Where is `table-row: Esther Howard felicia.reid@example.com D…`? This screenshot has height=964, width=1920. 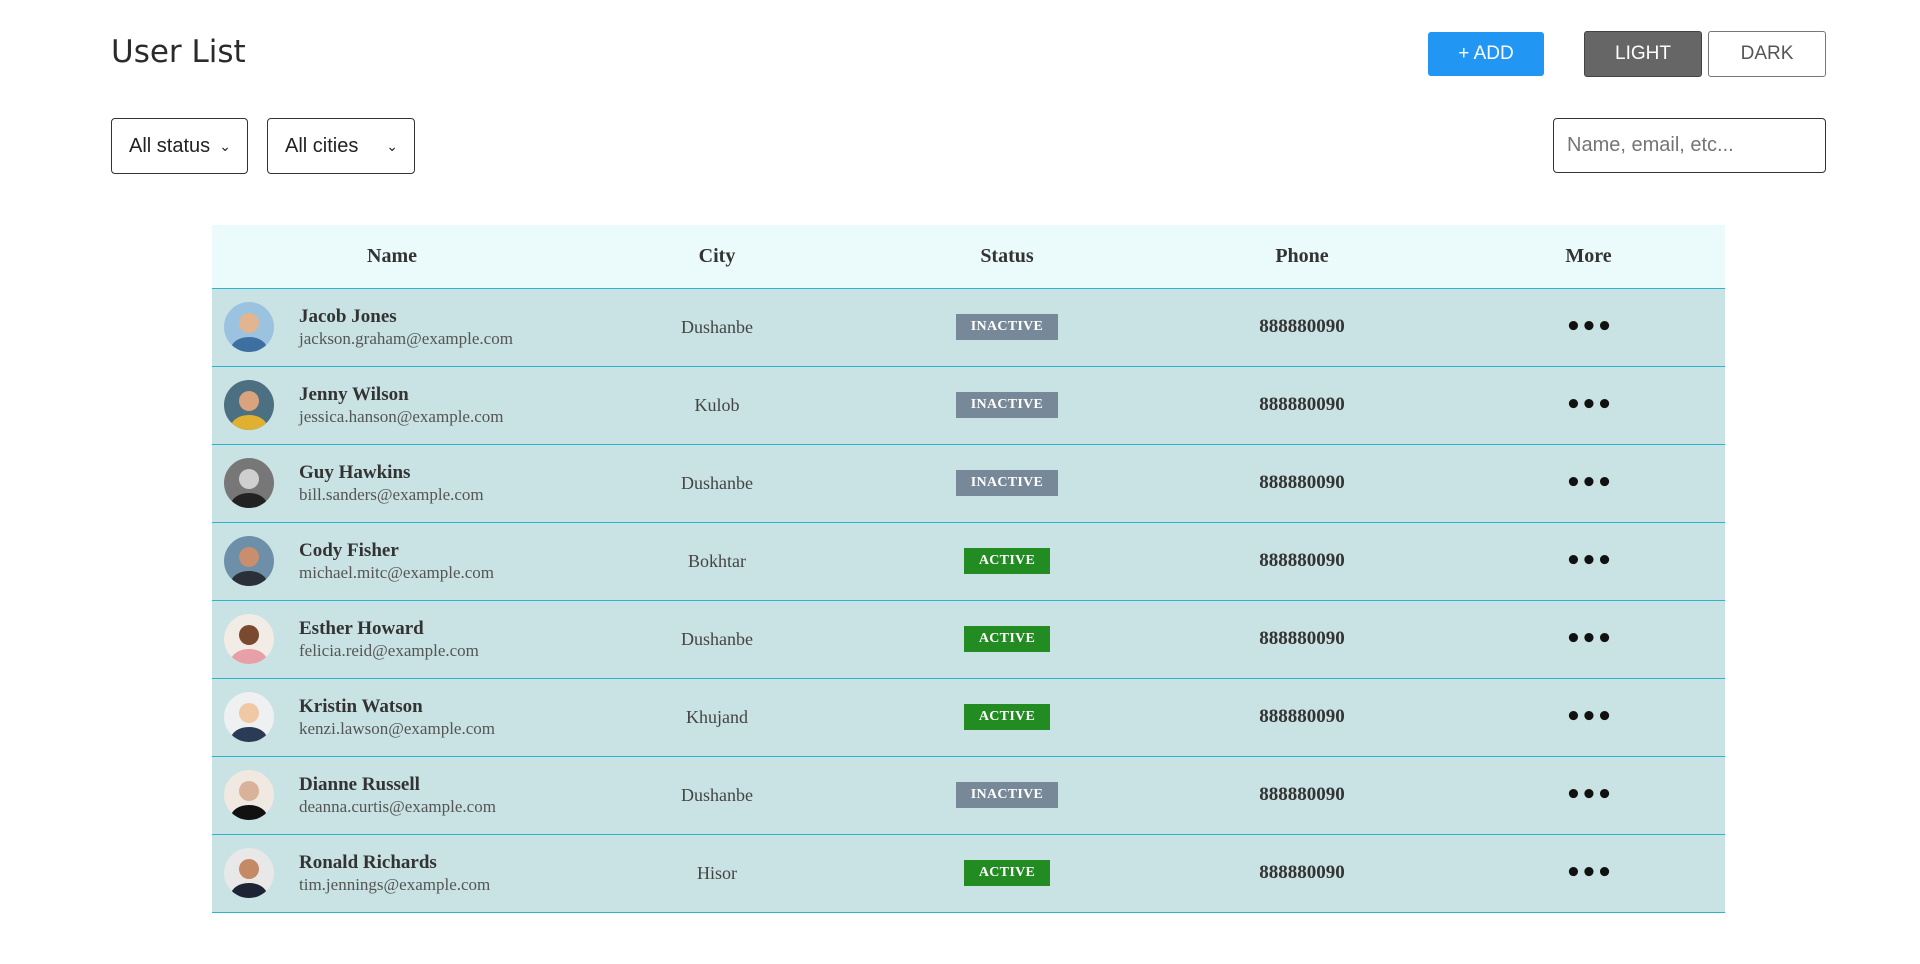
table-row: Esther Howard felicia.reid@example.com D… is located at coordinates (968, 639).